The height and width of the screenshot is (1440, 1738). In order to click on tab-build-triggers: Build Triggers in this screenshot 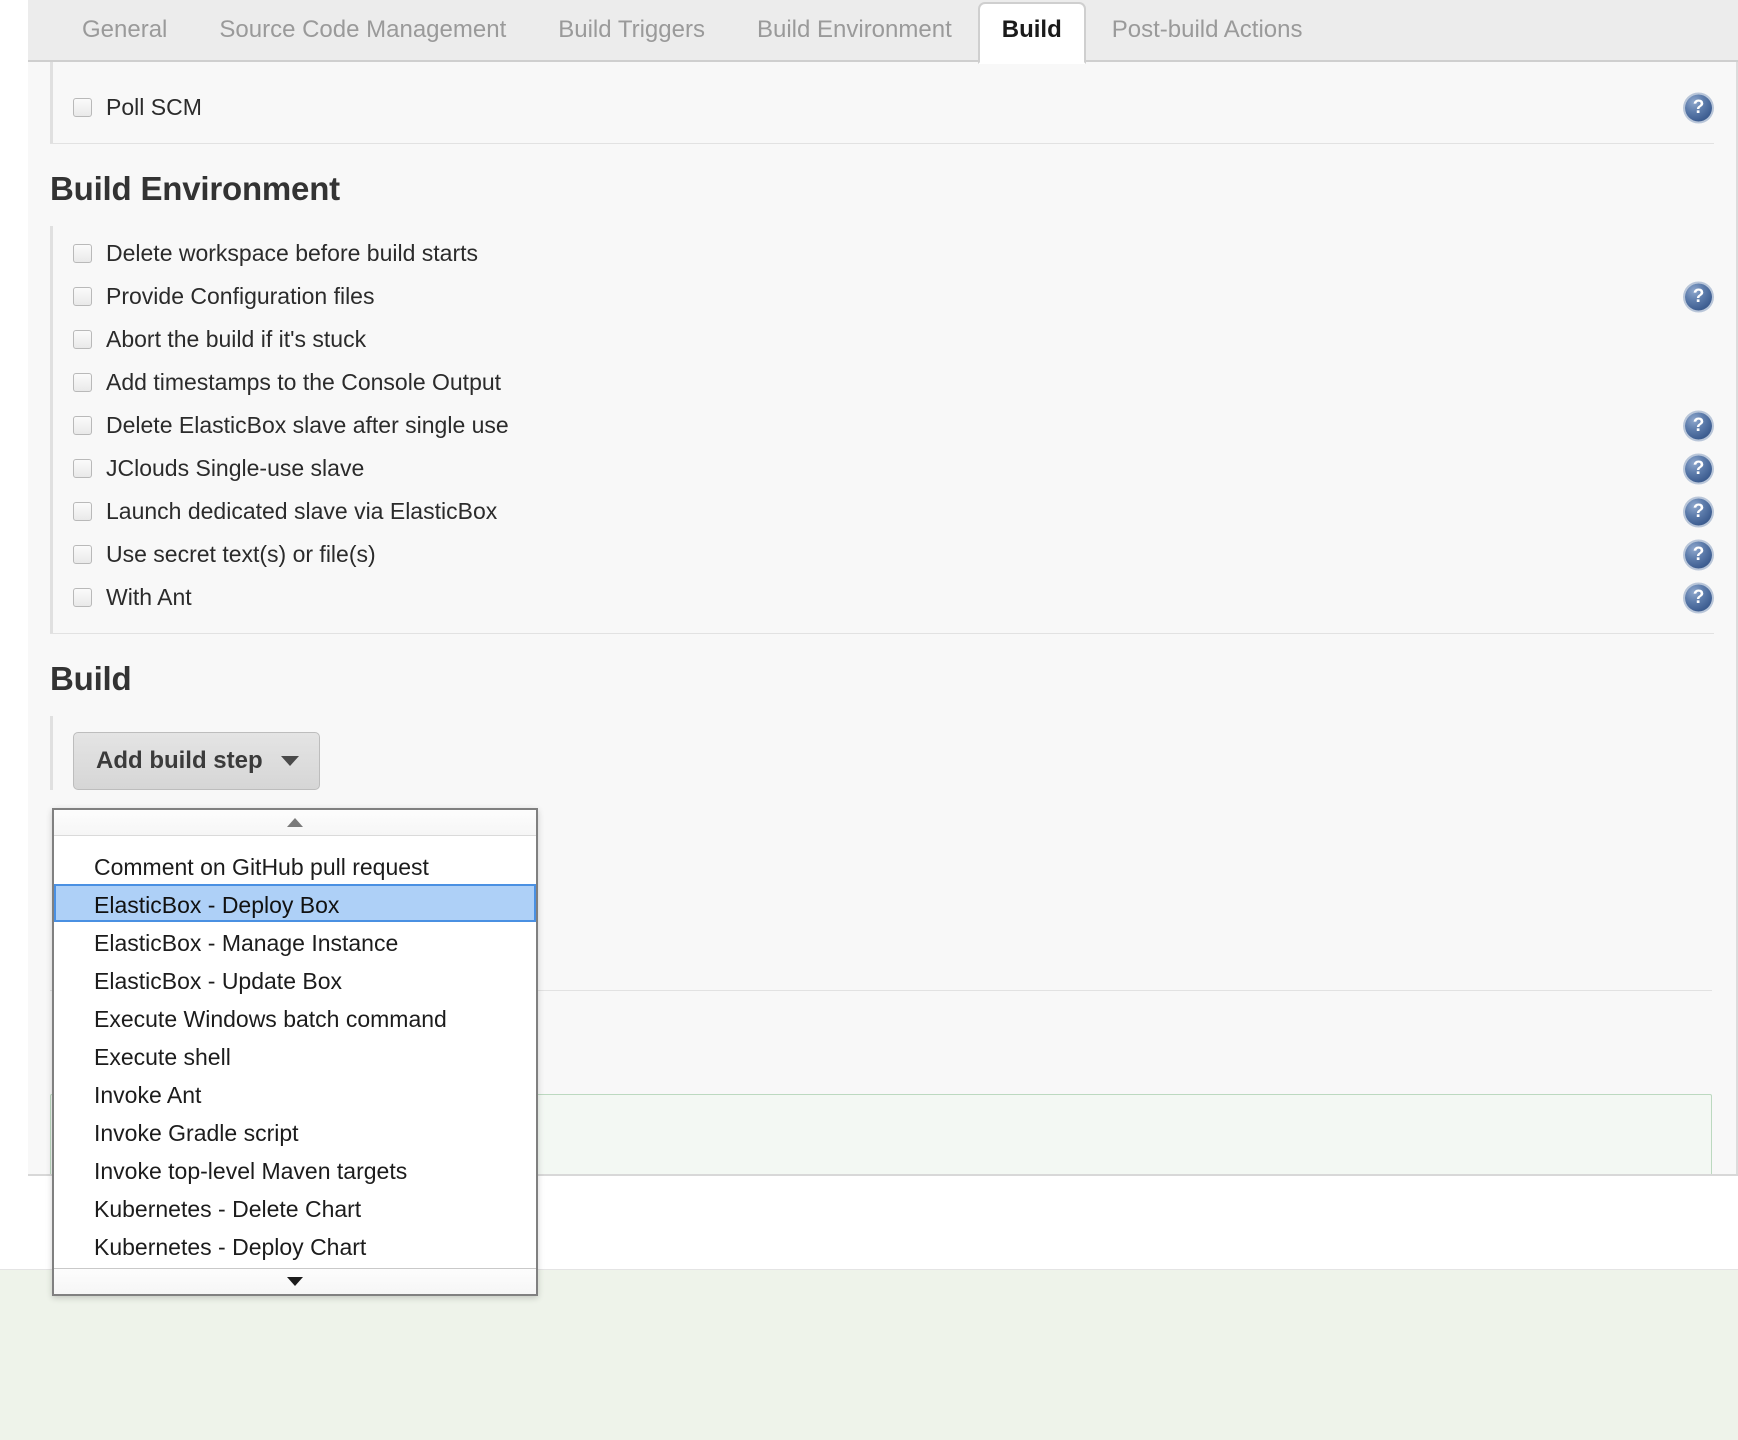, I will do `click(631, 40)`.